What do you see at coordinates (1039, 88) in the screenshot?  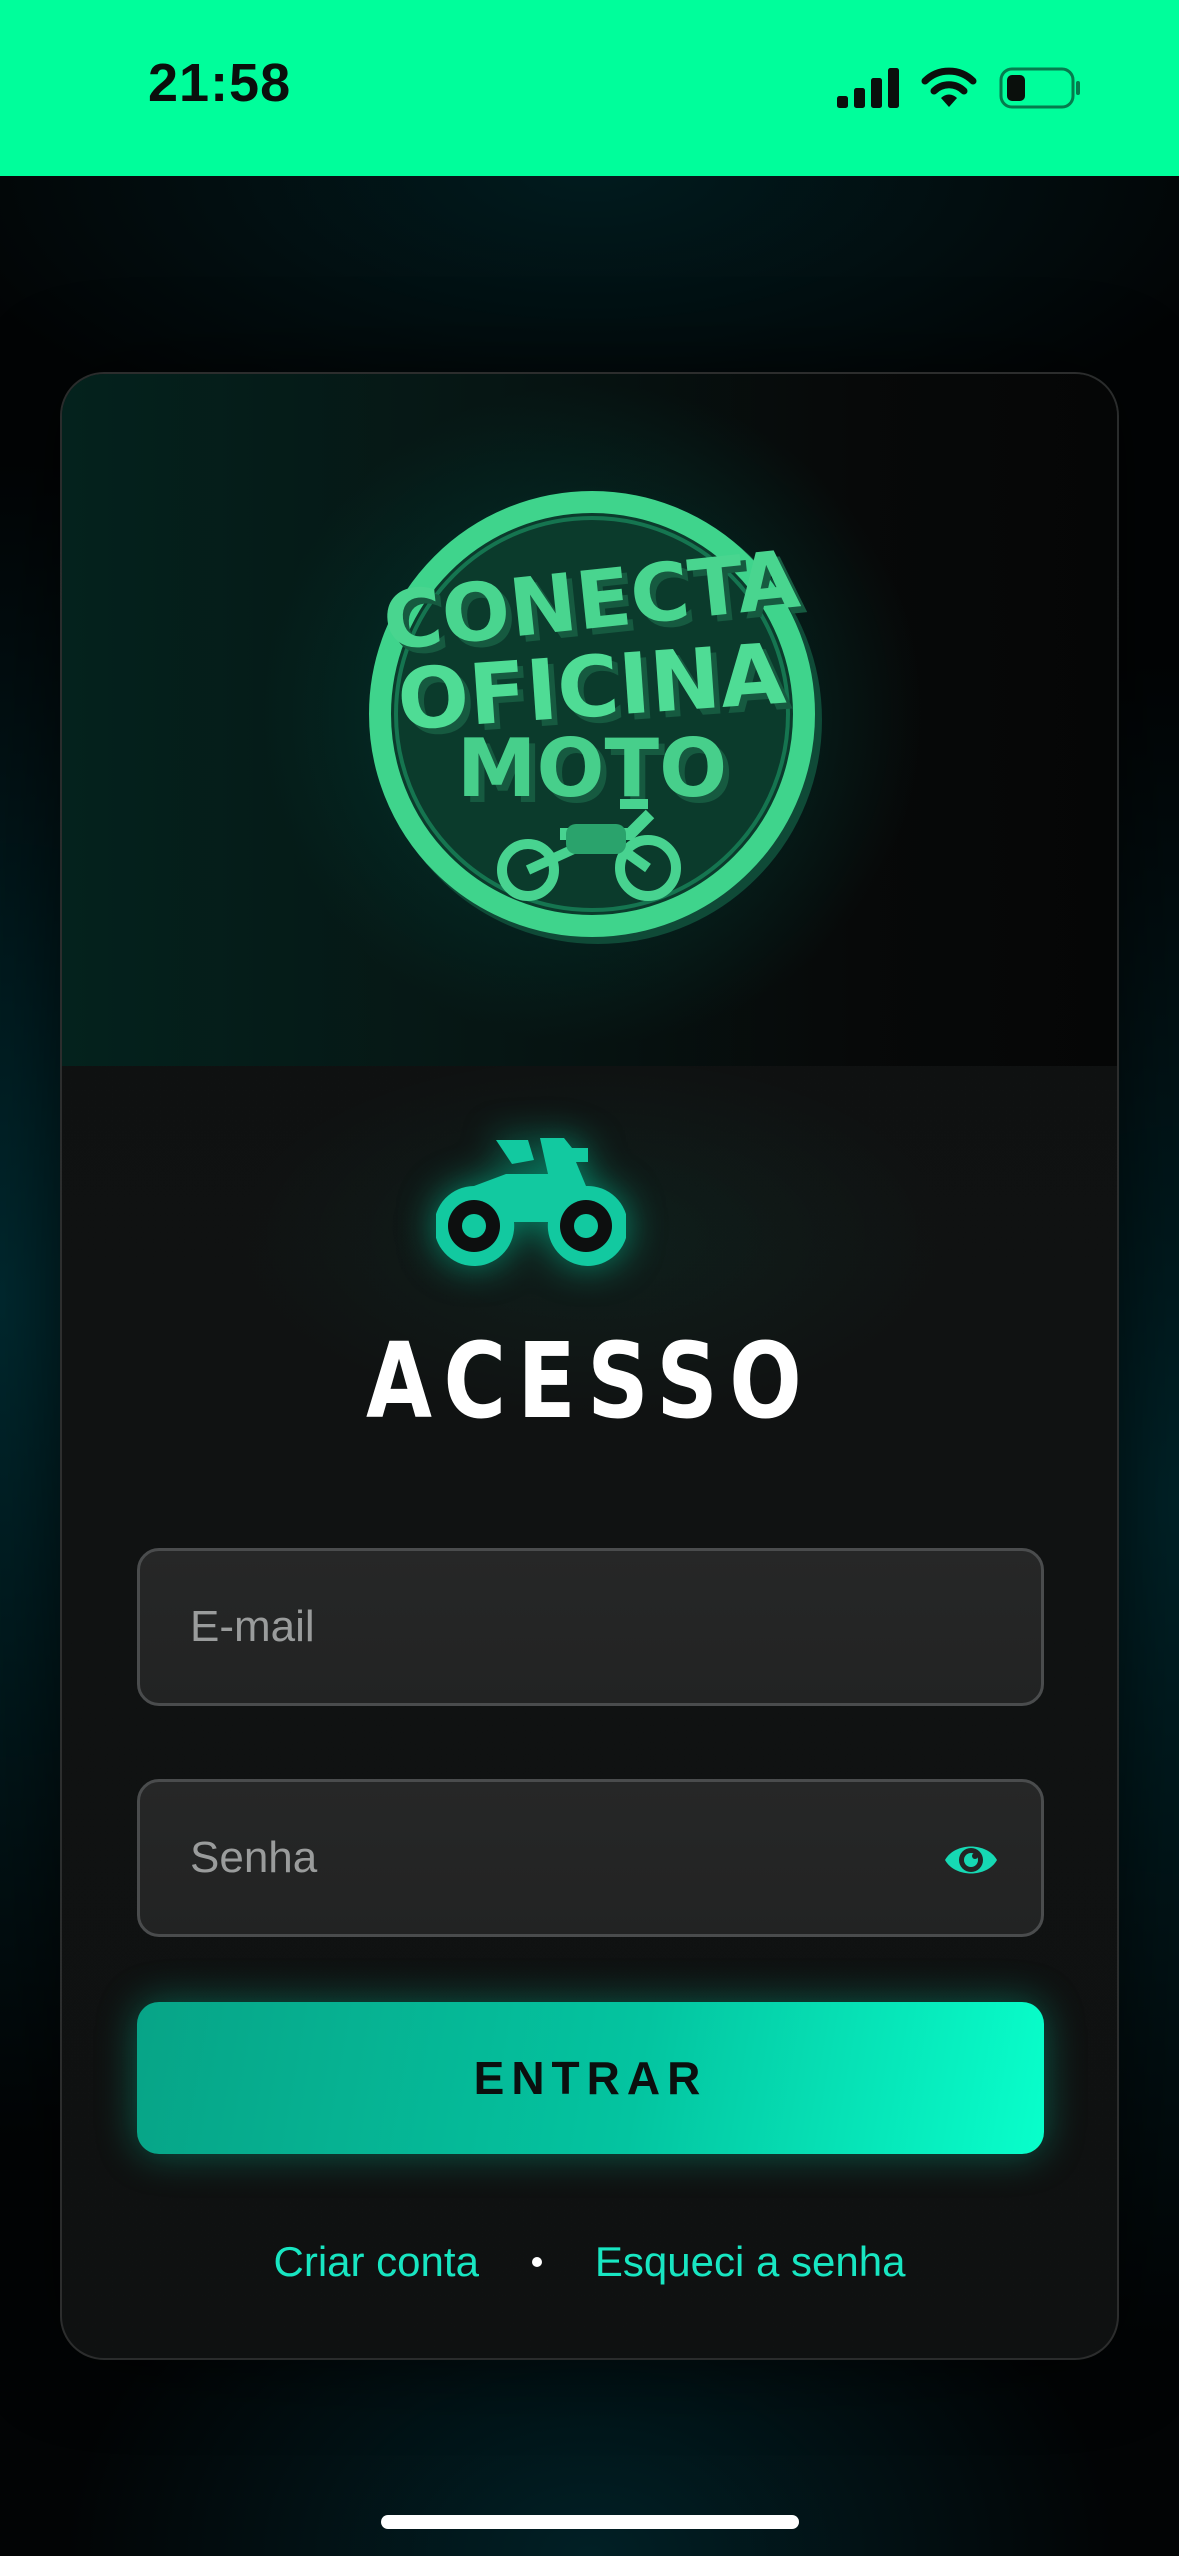 I see `battery-icon` at bounding box center [1039, 88].